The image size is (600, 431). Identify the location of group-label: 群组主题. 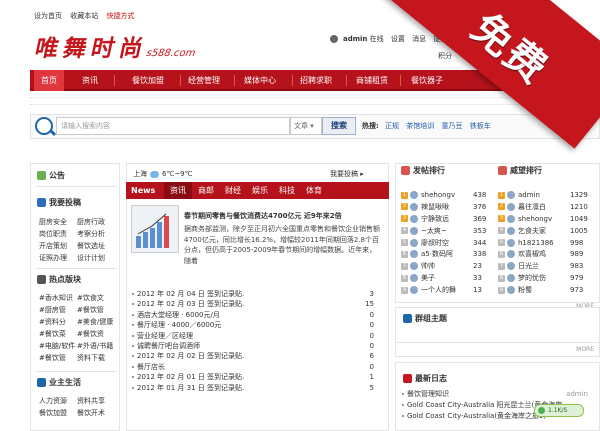
(431, 318).